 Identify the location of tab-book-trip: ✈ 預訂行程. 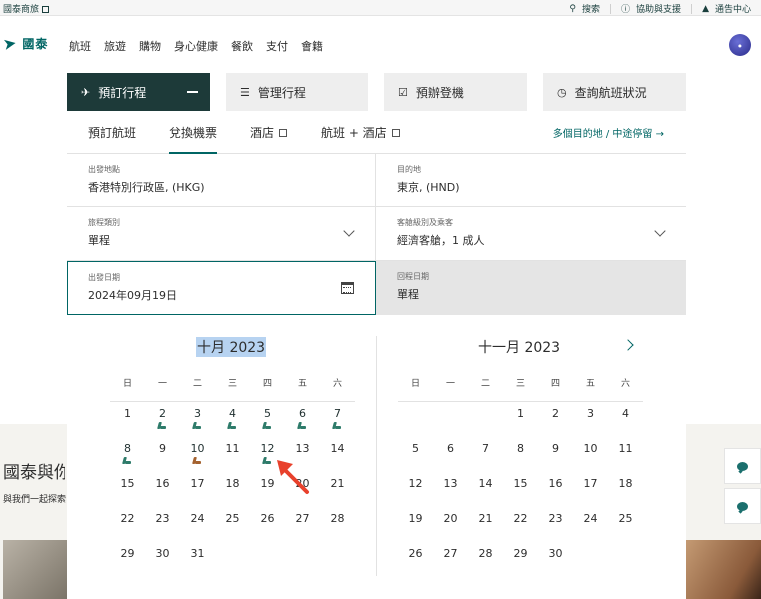
(138, 92).